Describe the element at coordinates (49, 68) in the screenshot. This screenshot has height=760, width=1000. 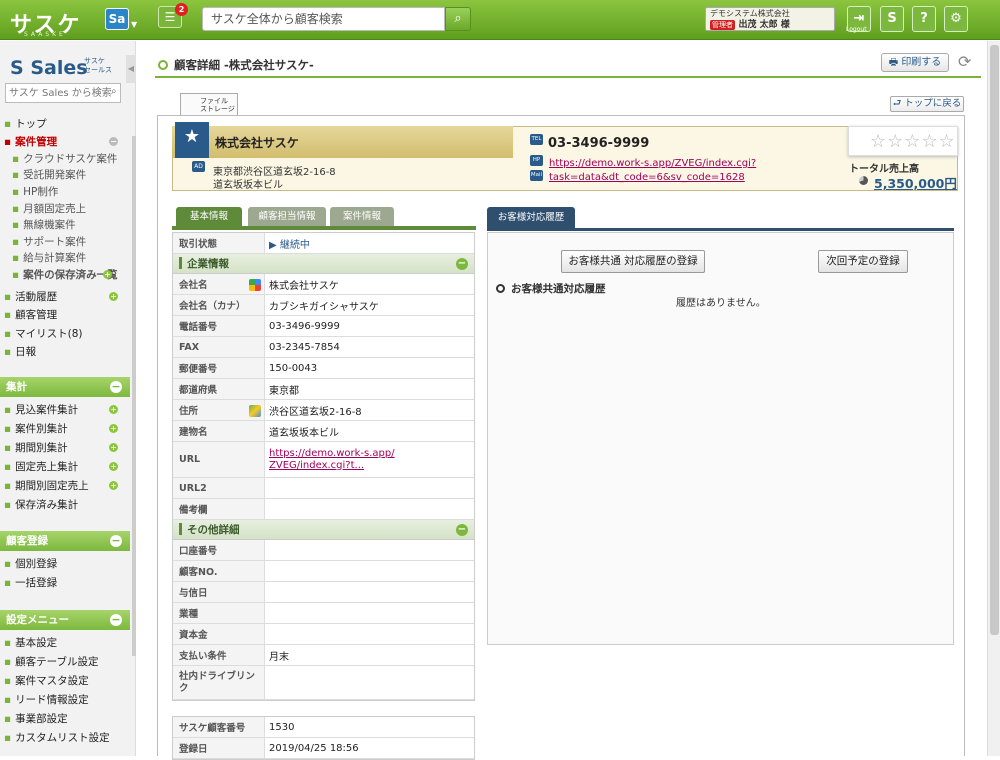
I see `sales-logo: S Sales` at that location.